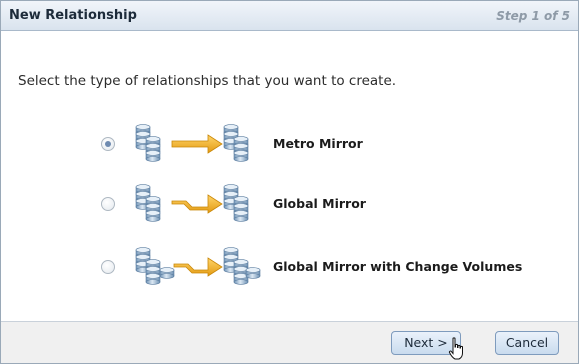 Image resolution: width=579 pixels, height=364 pixels. I want to click on global-mirror-label: Global Mirror, so click(319, 203).